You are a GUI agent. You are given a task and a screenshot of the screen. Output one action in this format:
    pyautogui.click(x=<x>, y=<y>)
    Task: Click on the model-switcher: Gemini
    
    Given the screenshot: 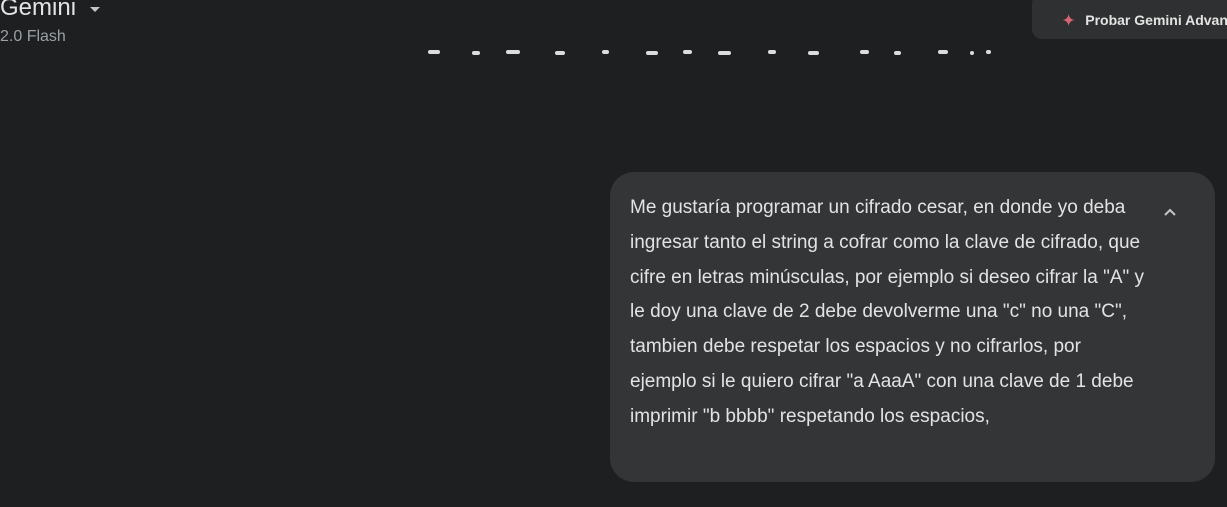 What is the action you would take?
    pyautogui.click(x=50, y=12)
    